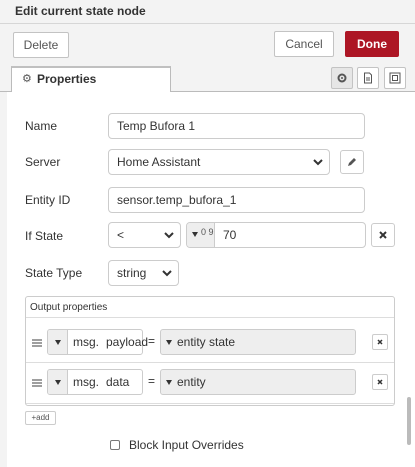 The height and width of the screenshot is (467, 415). I want to click on gear-icon: ⚙, so click(27, 79).